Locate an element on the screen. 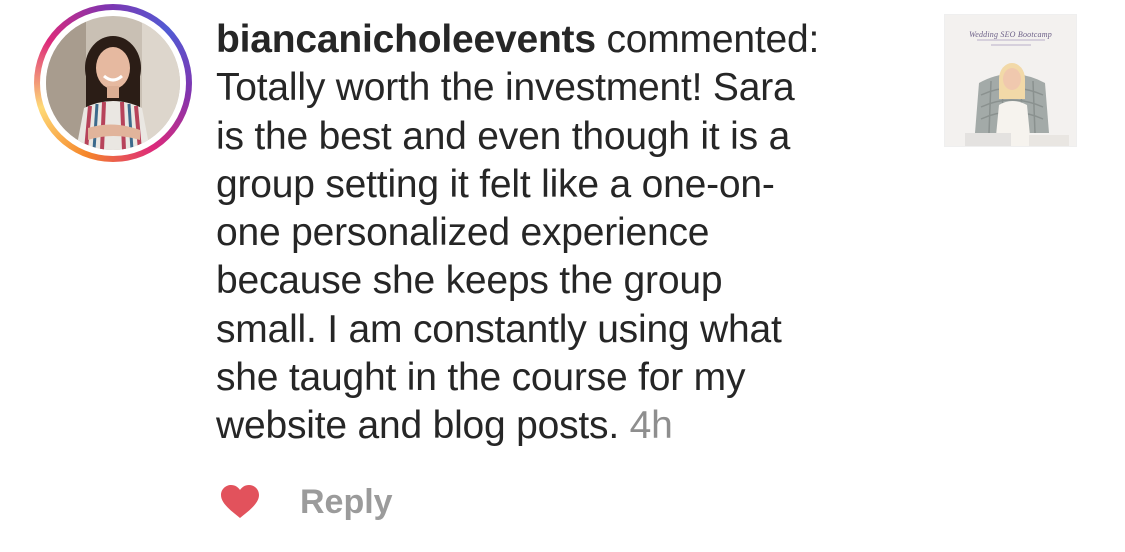 This screenshot has height=552, width=1125. comment-line: Totally worth the investment! Sara is located at coordinates (505, 88).